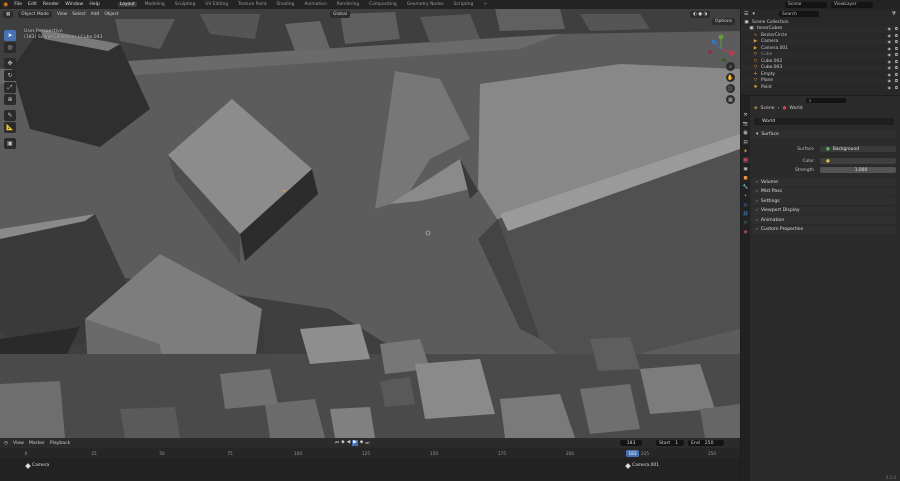 This screenshot has width=900, height=481. Describe the element at coordinates (858, 170) in the screenshot. I see `strength-field: 1.000` at that location.